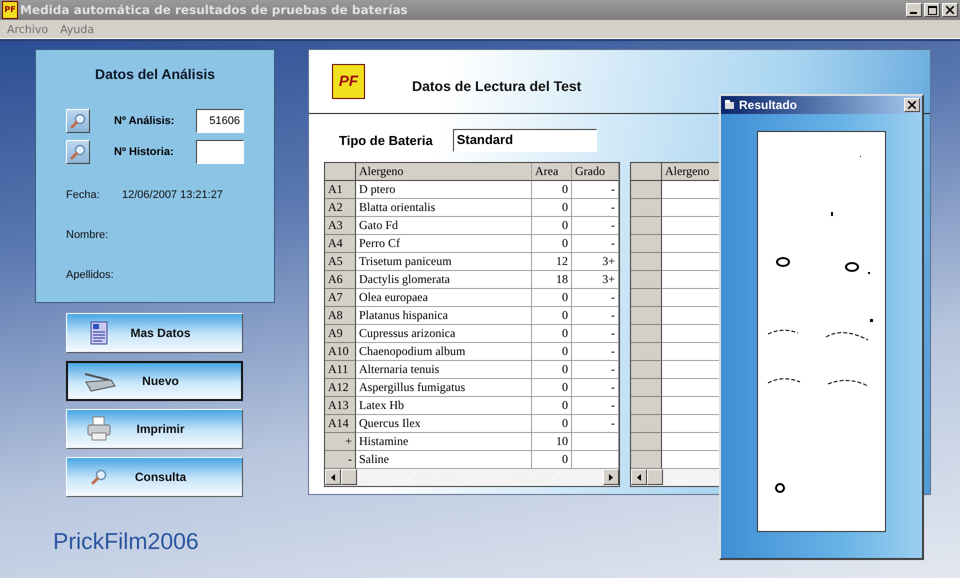 This screenshot has height=578, width=960. Describe the element at coordinates (340, 298) in the screenshot. I see `row-header: A7` at that location.